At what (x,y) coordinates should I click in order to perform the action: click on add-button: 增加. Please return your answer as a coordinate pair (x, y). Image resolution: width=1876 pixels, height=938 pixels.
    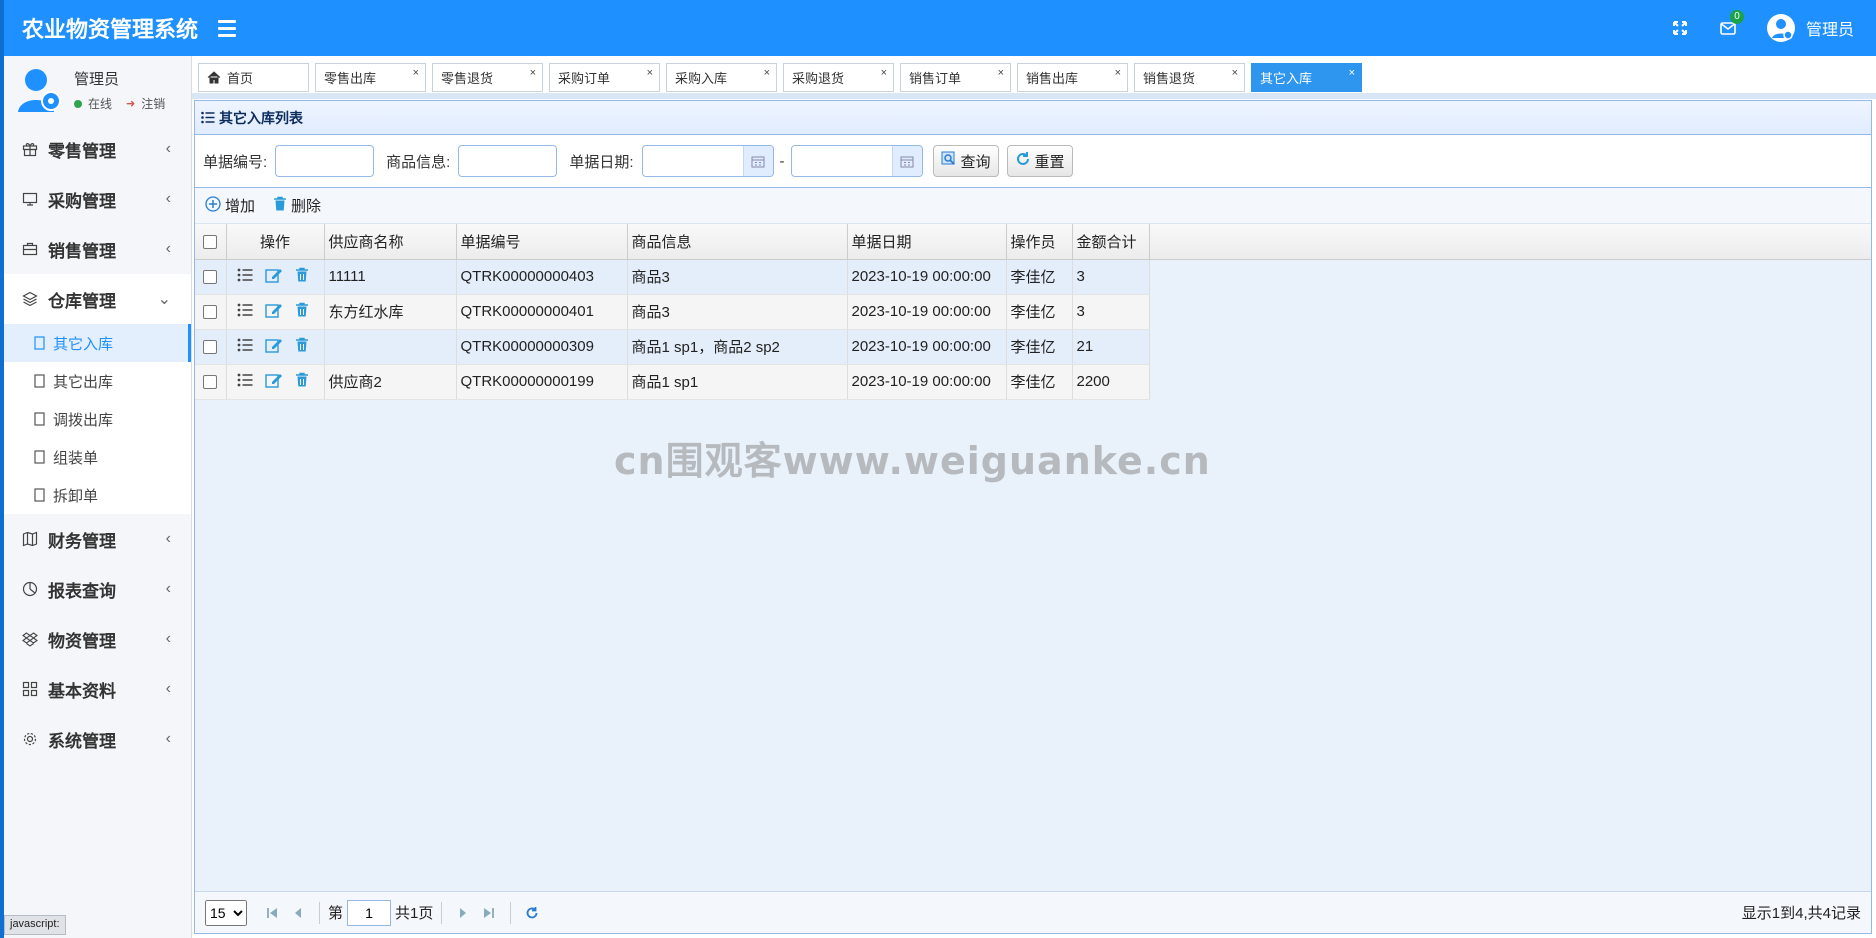
    Looking at the image, I should click on (230, 205).